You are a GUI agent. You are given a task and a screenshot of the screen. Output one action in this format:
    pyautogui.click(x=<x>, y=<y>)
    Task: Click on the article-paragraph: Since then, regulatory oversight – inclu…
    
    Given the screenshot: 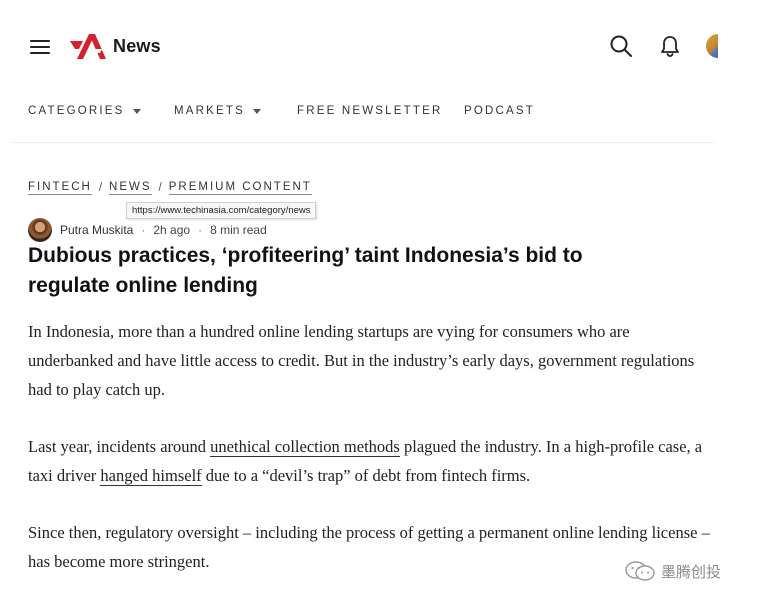 What is the action you would take?
    pyautogui.click(x=369, y=547)
    